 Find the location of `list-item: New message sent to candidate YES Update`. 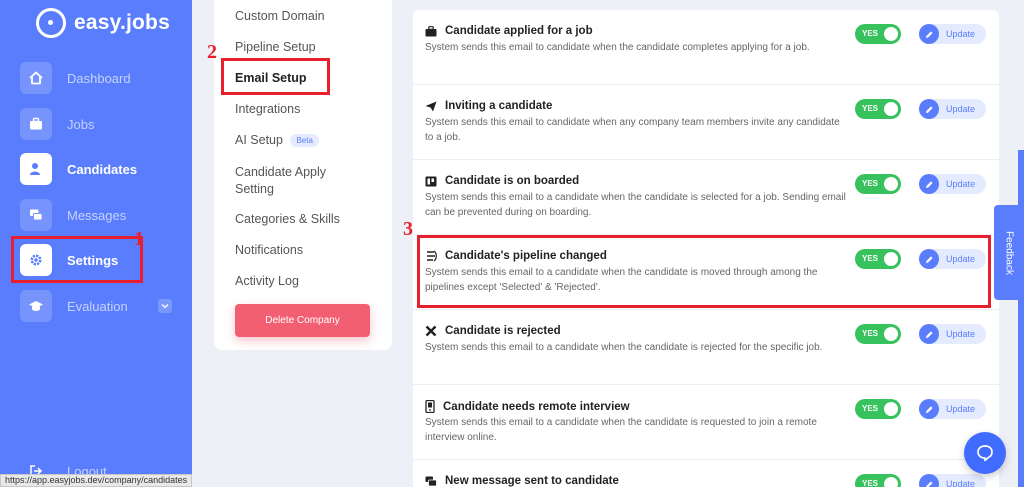

list-item: New message sent to candidate YES Update is located at coordinates (706, 473).